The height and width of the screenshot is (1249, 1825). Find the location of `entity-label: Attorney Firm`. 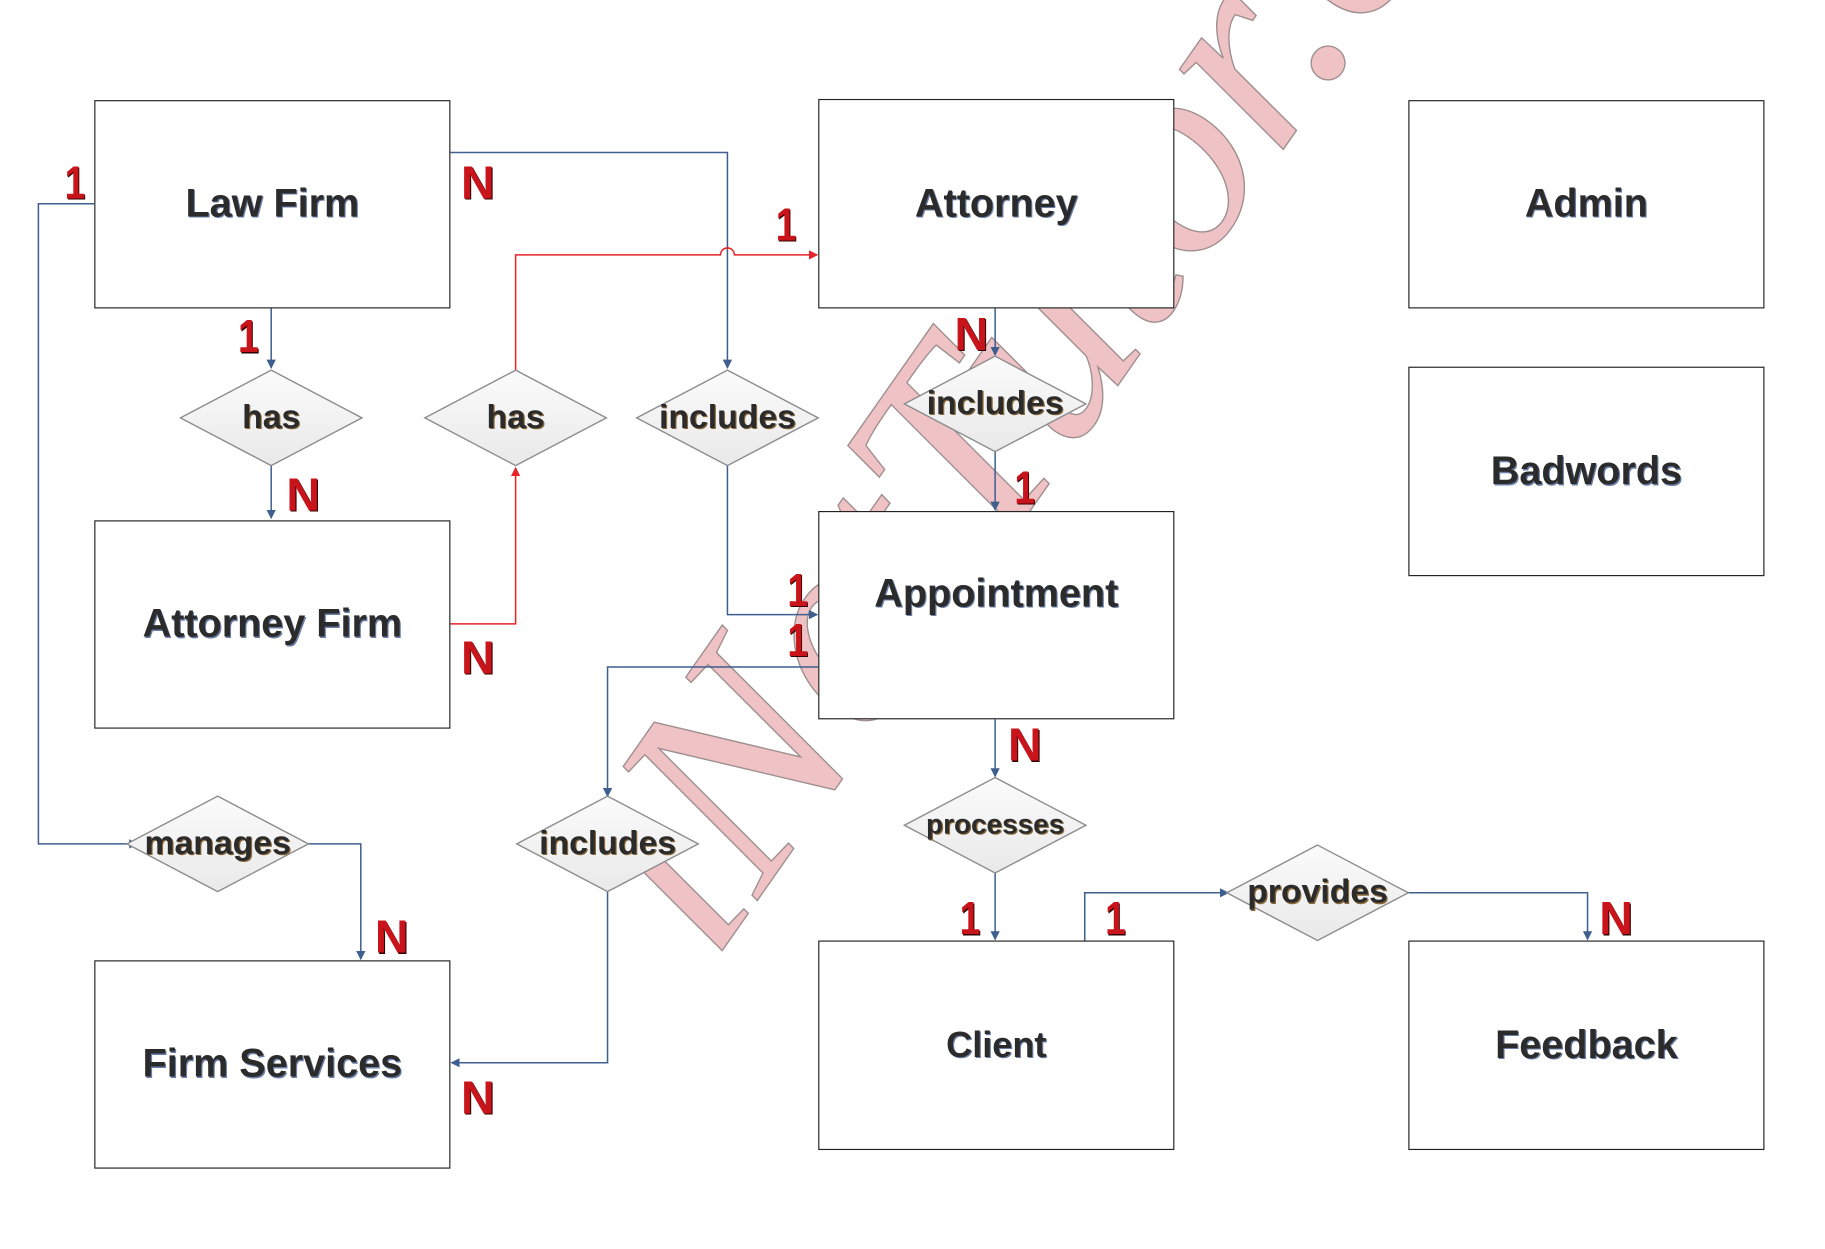

entity-label: Attorney Firm is located at coordinates (272, 624).